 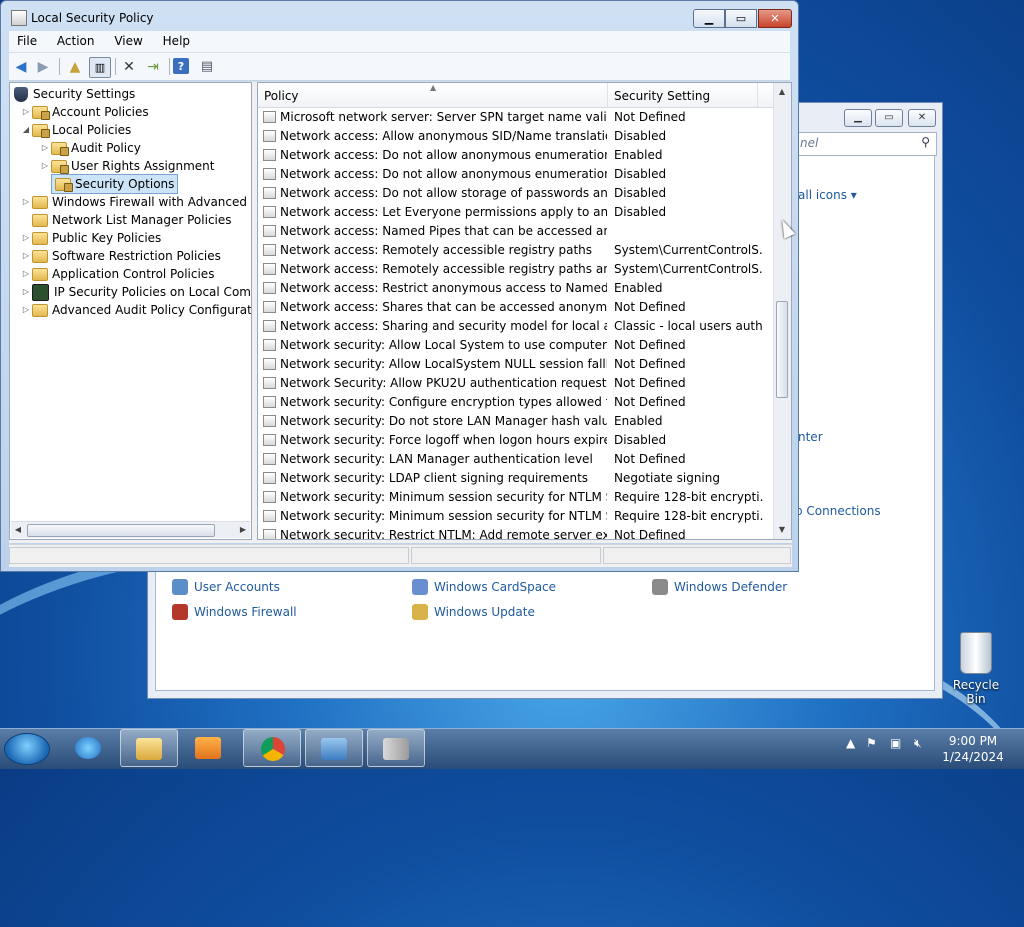 I want to click on help-icon: ?, so click(x=181, y=66).